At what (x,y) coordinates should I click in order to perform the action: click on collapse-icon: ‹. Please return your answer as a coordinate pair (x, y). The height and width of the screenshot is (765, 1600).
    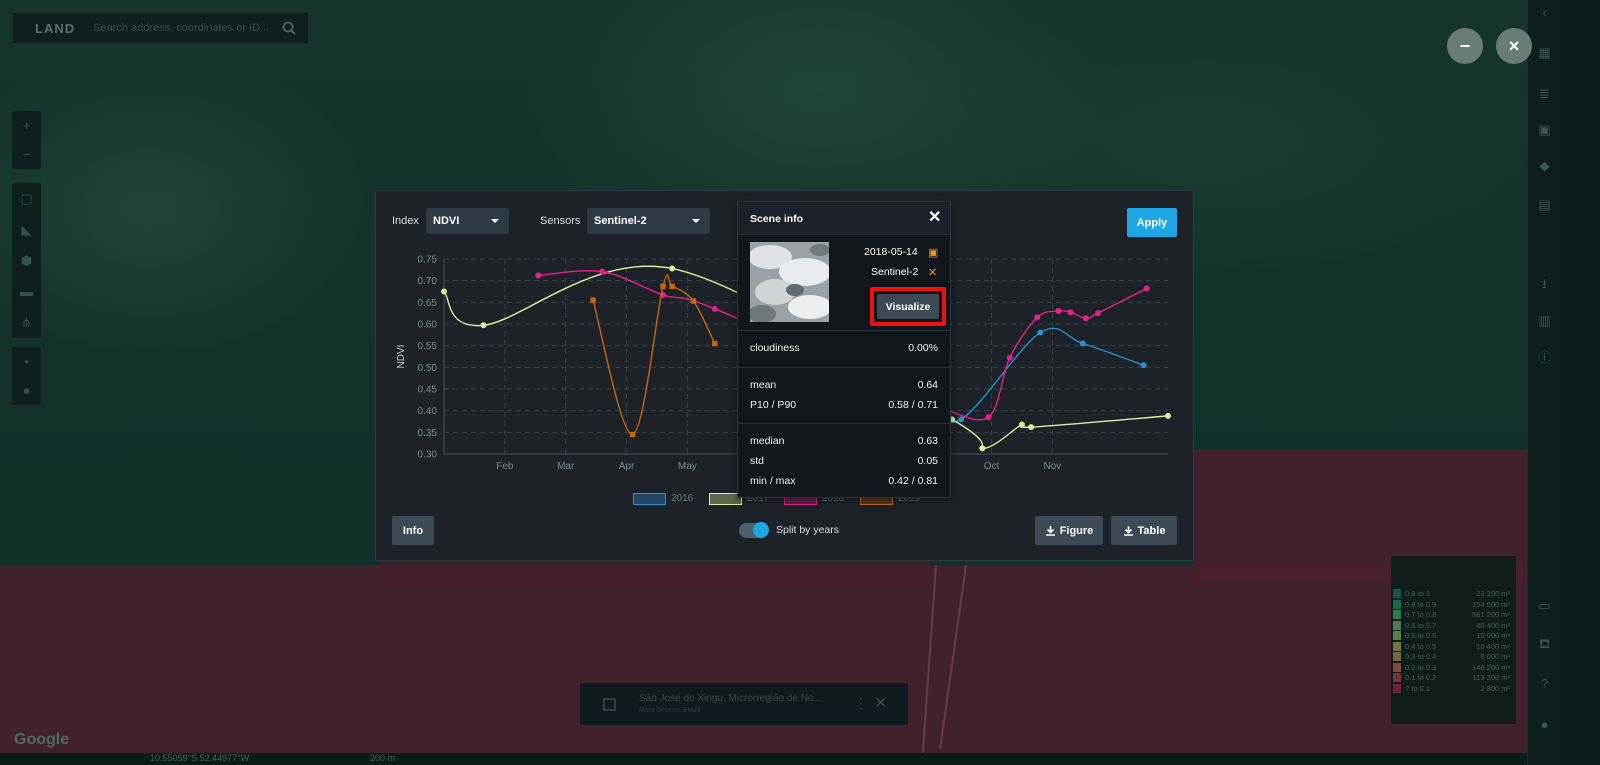
    Looking at the image, I should click on (1544, 12).